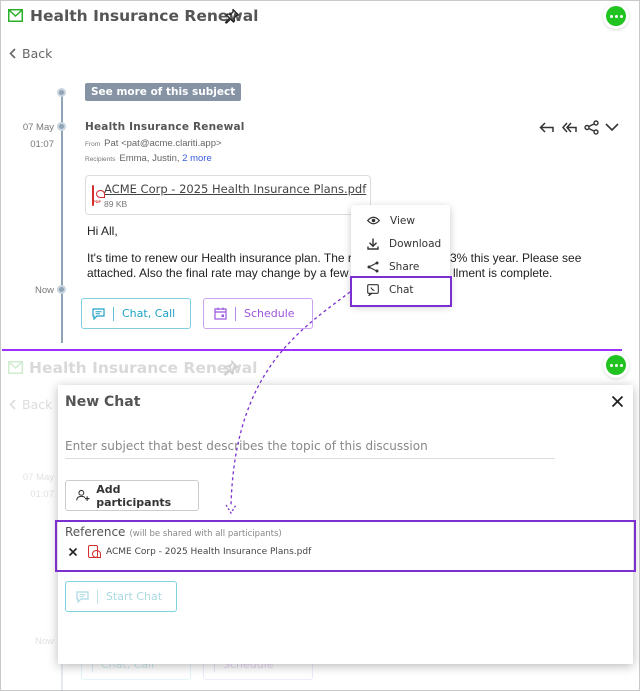 This screenshot has height=691, width=640. I want to click on background-back: Back, so click(30, 404).